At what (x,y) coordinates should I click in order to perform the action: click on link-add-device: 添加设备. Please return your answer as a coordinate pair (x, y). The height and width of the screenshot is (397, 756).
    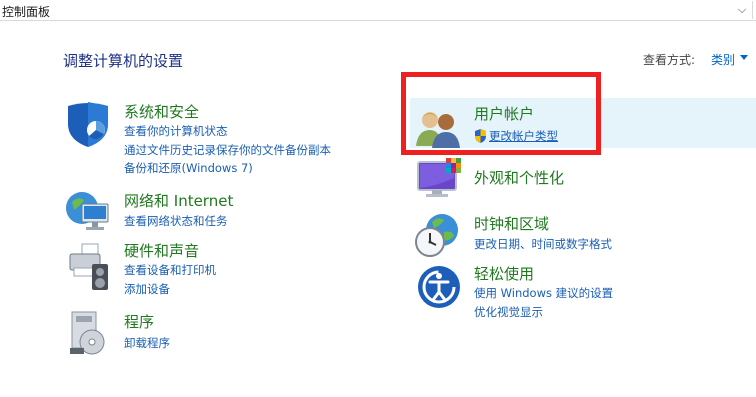
    Looking at the image, I should click on (147, 289).